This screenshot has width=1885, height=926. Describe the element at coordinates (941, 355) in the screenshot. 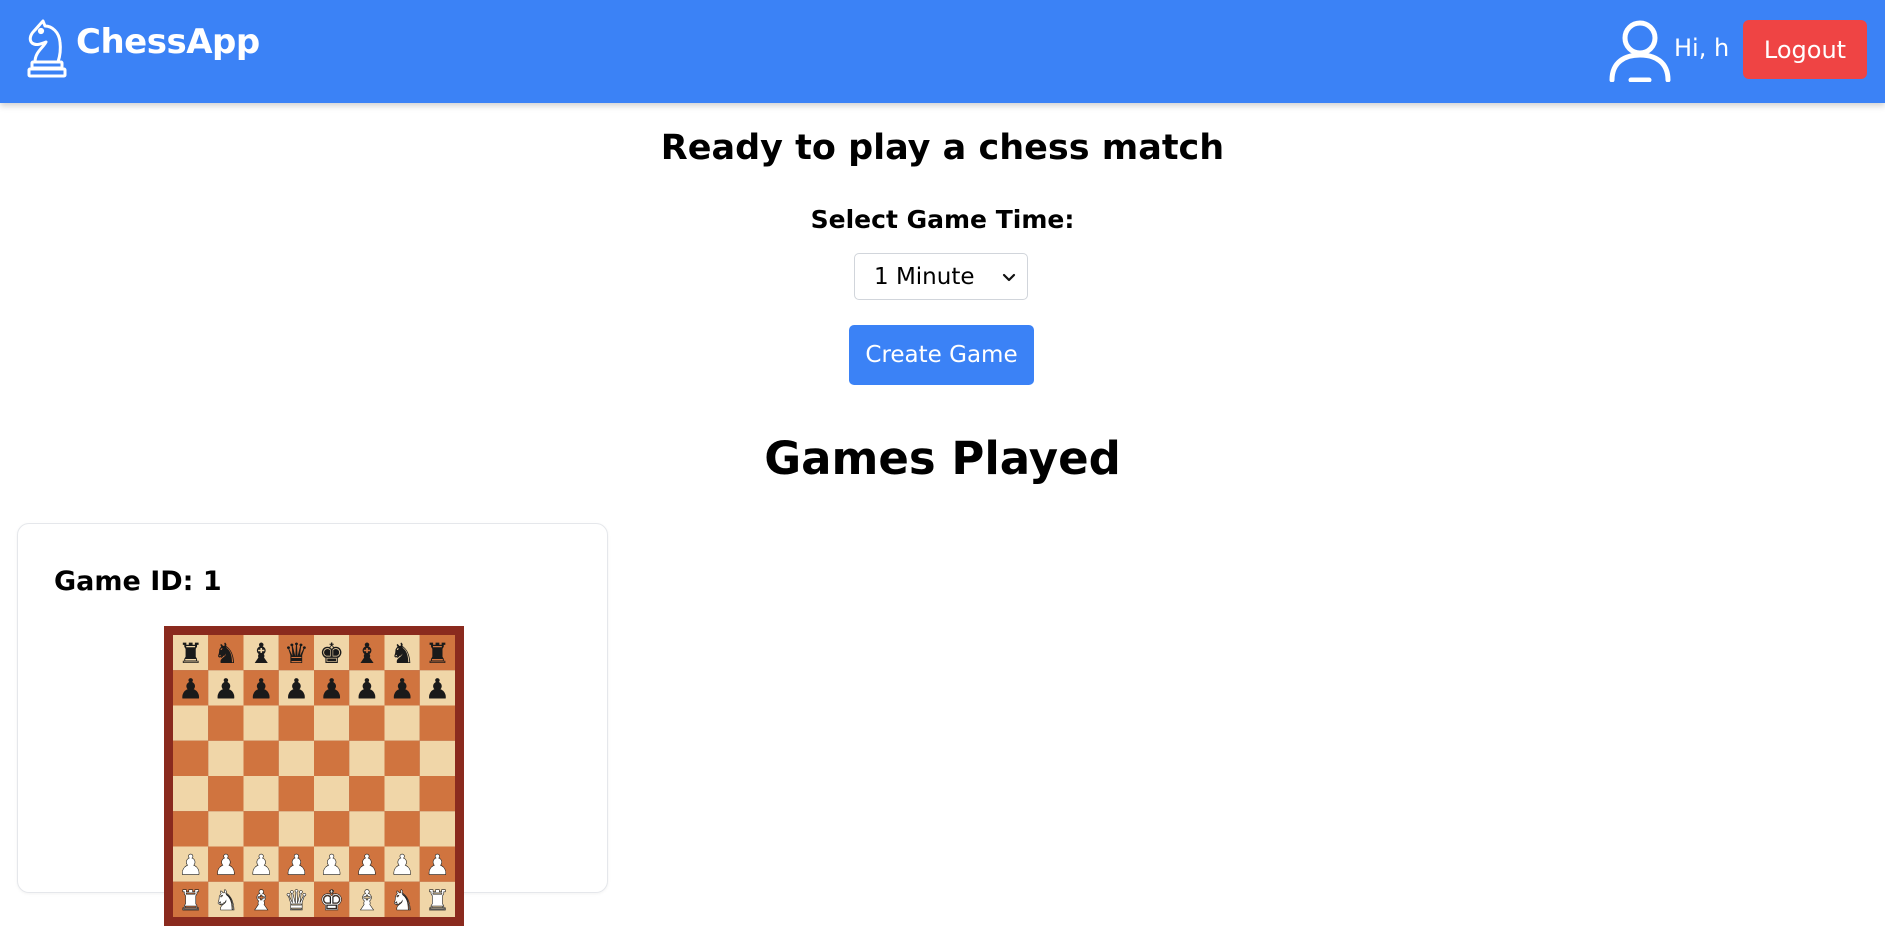

I see `create-game-button: Create Game` at that location.